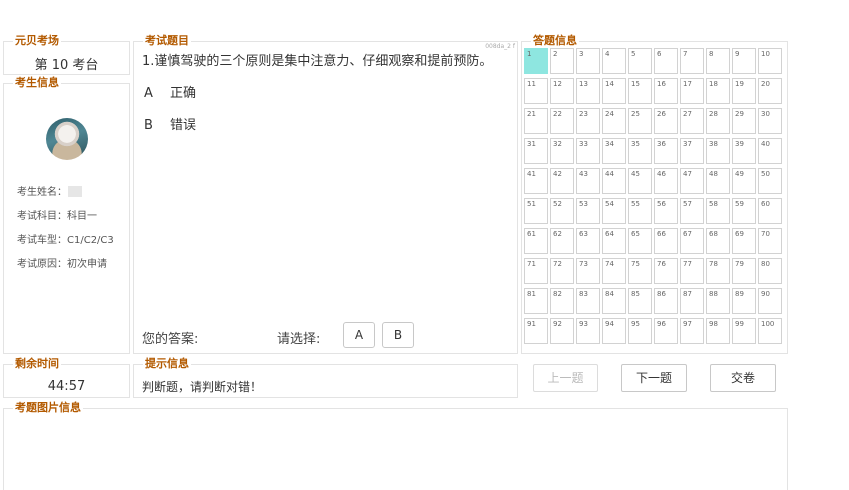 Image resolution: width=849 pixels, height=490 pixels. What do you see at coordinates (666, 181) in the screenshot?
I see `answer-cell-46: 46` at bounding box center [666, 181].